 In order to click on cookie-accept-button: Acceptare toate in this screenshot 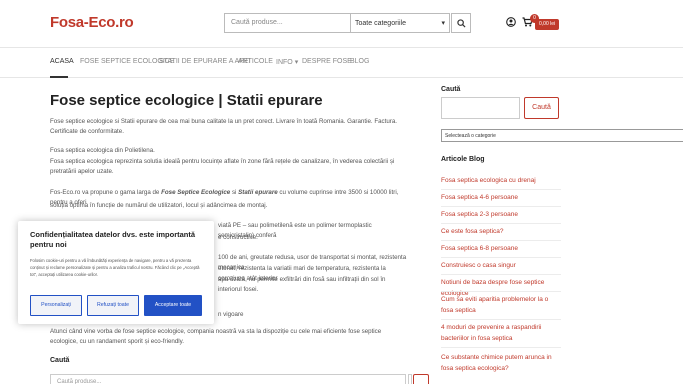, I will do `click(173, 305)`.